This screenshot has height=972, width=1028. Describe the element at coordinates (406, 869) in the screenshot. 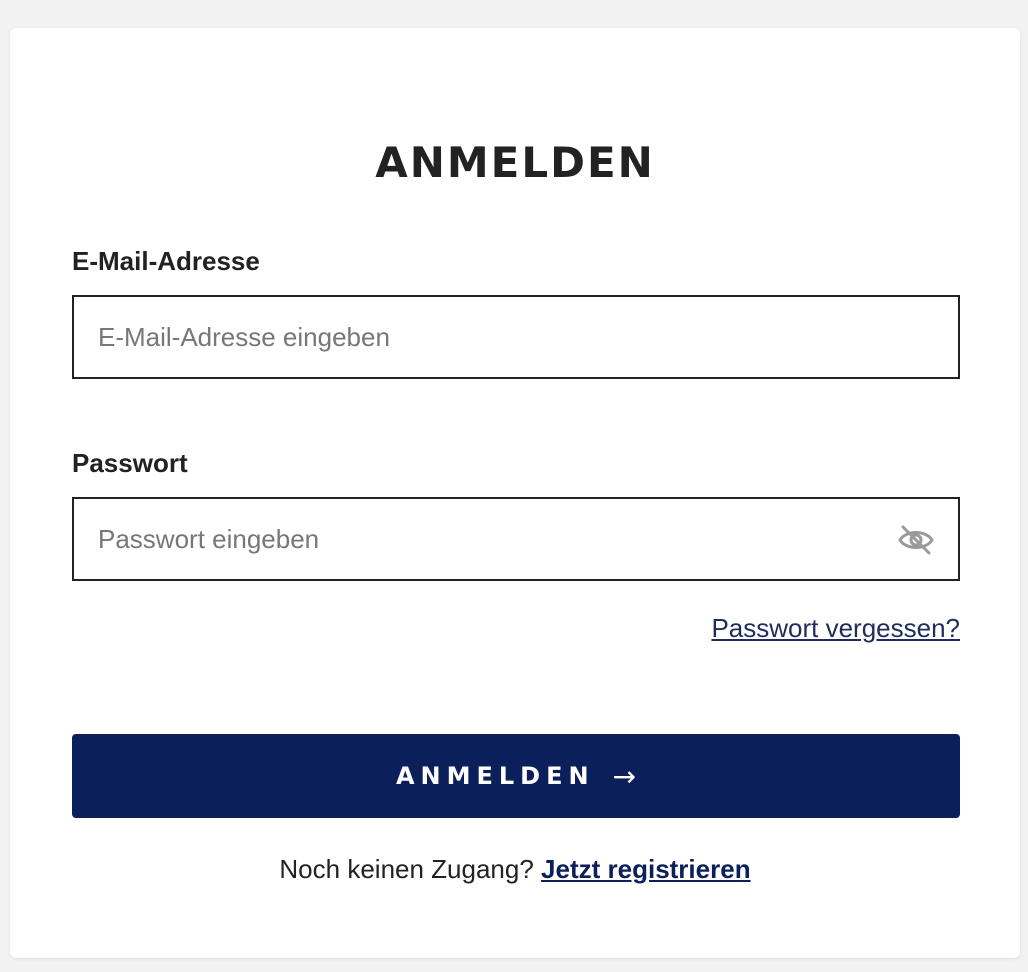

I see `register-prompt-text: Noch keinen Zugang?` at that location.